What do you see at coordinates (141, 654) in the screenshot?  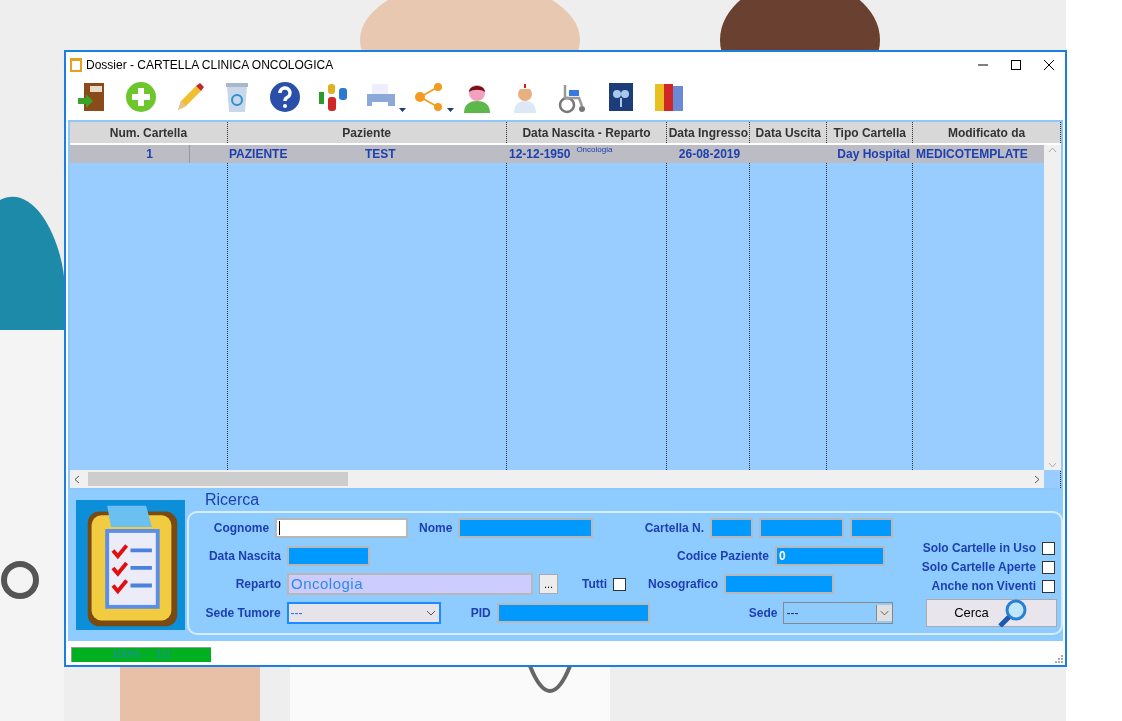 I see `progress-bar: 100% - 1/1` at bounding box center [141, 654].